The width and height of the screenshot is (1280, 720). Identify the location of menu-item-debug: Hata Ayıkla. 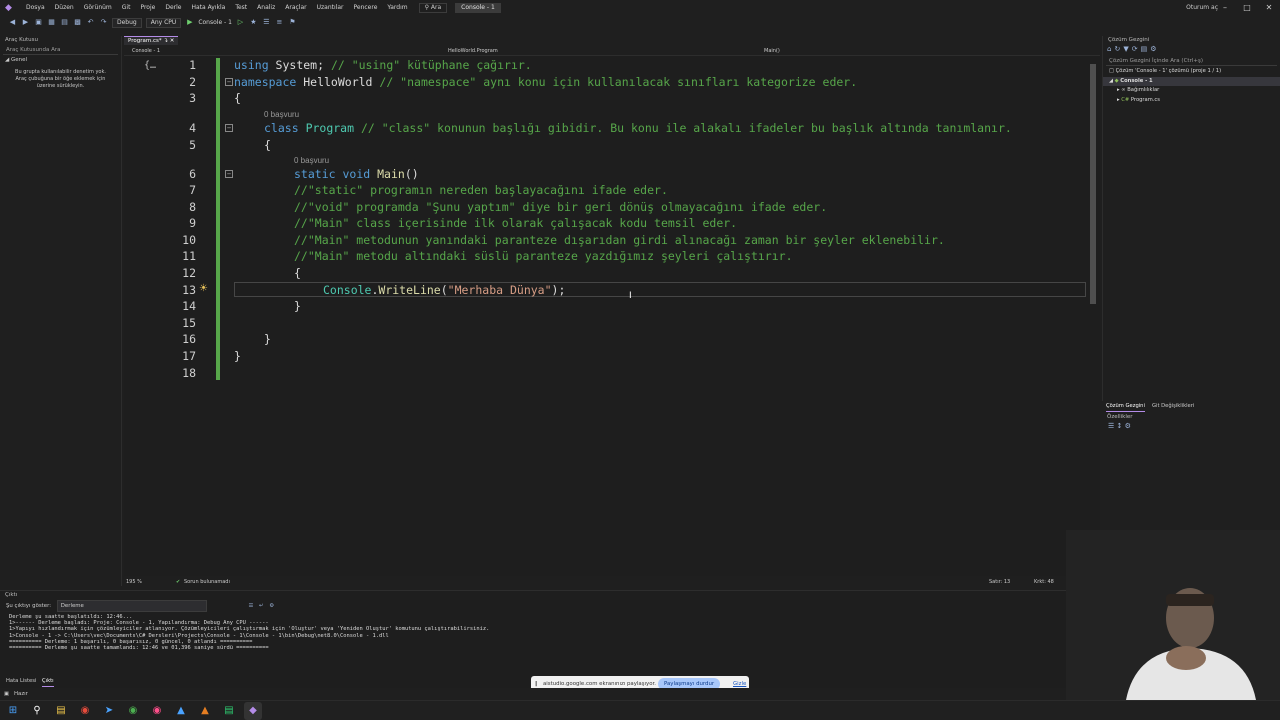
(208, 7).